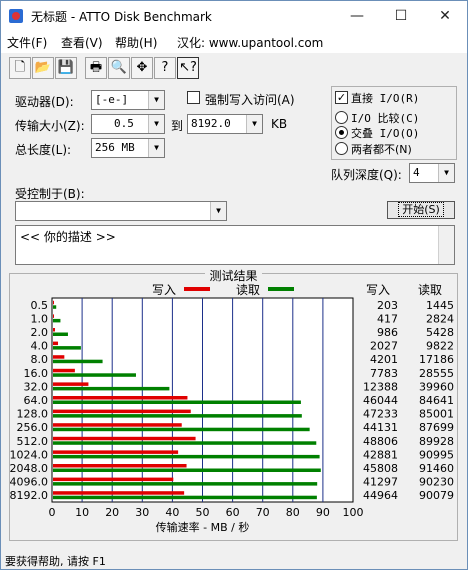 Image resolution: width=468 pixels, height=570 pixels. I want to click on category-label: 2048.0, so click(29, 468).